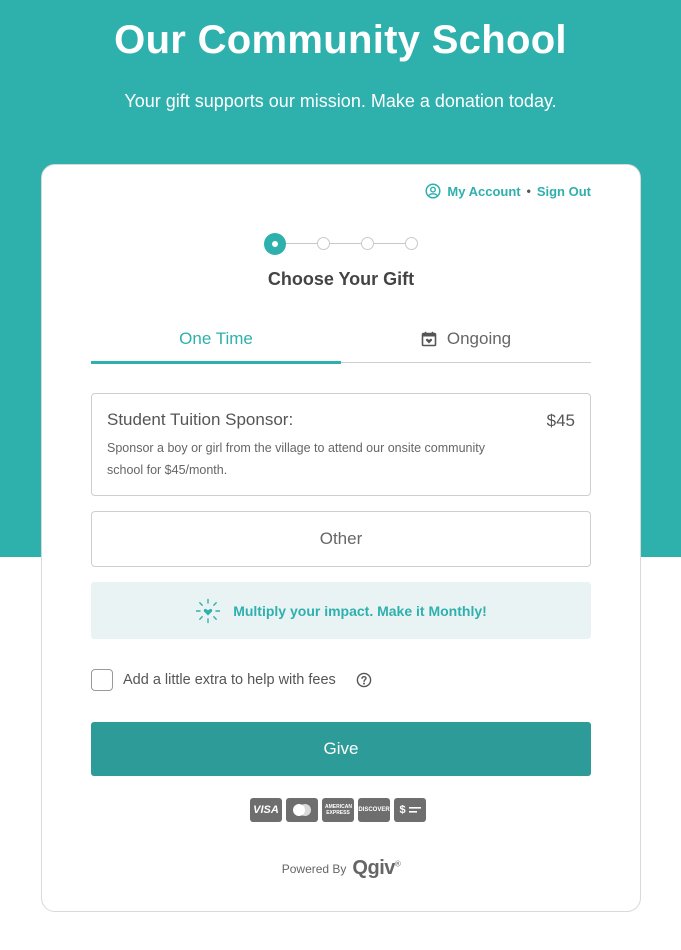 The image size is (681, 950). I want to click on stepper-line, so click(349, 243).